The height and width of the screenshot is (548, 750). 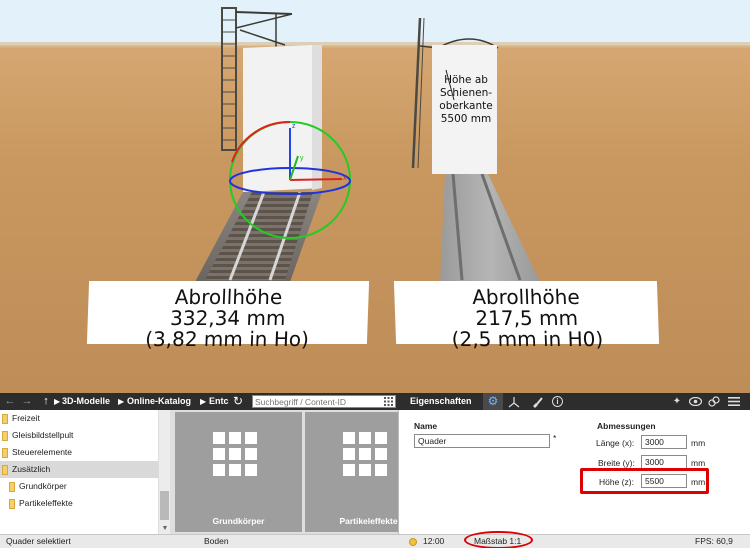 I want to click on surface-status: Boden, so click(x=216, y=541).